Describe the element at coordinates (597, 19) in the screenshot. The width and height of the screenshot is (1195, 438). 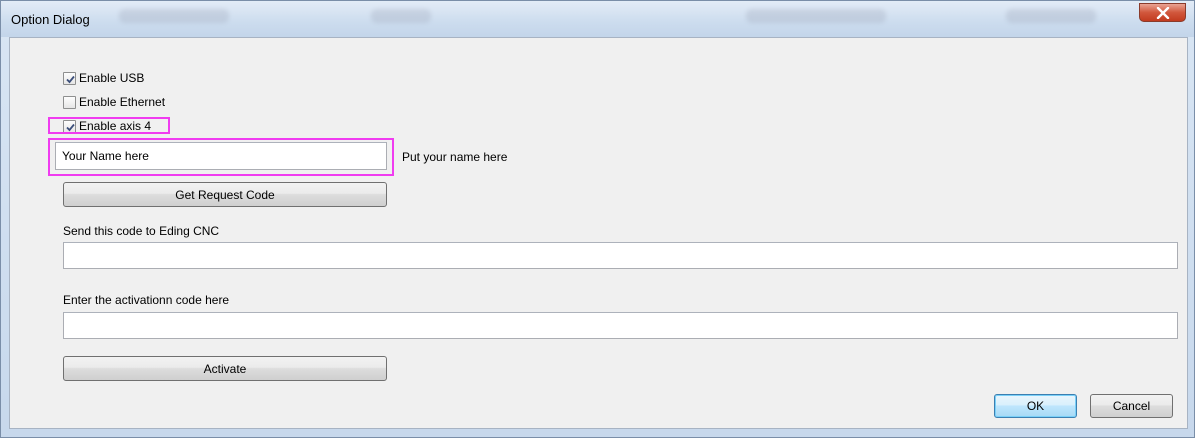
I see `title-bar: Option Dialog` at that location.